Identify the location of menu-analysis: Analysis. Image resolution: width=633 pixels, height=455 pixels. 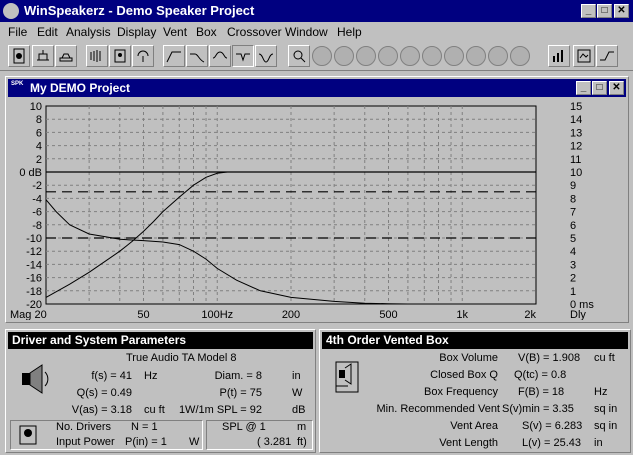
(88, 32).